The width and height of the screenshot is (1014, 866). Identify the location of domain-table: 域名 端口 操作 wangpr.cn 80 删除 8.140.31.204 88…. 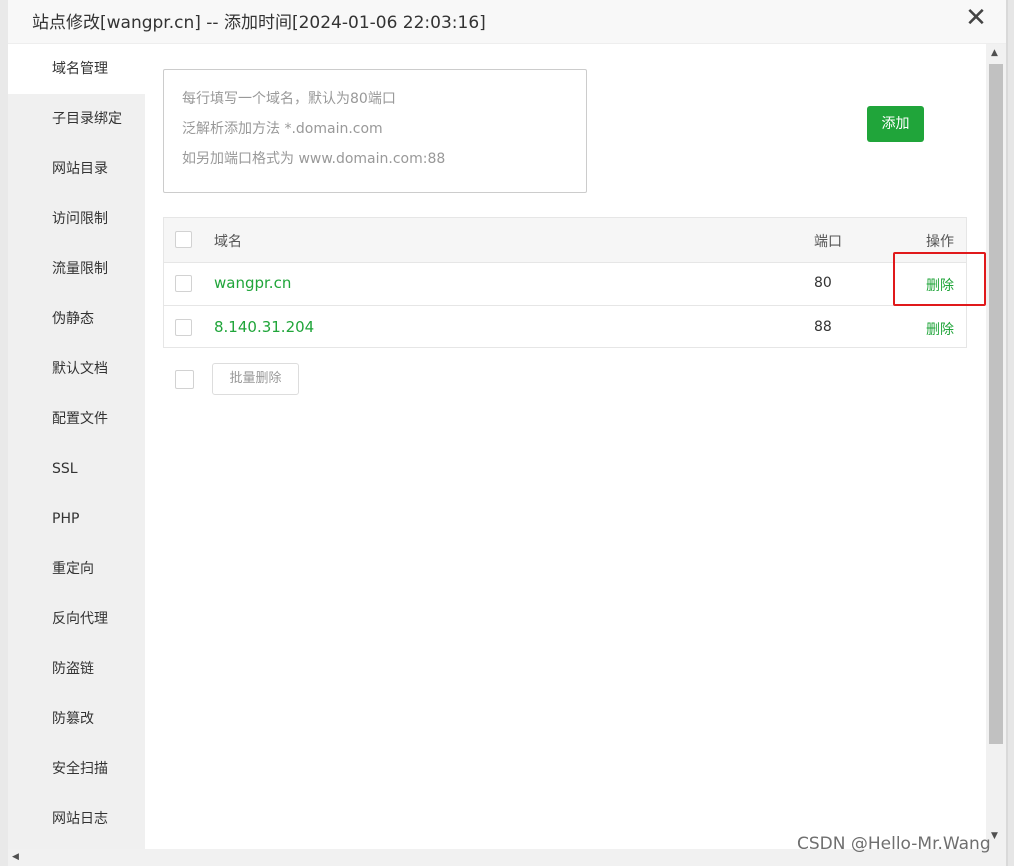
(565, 282).